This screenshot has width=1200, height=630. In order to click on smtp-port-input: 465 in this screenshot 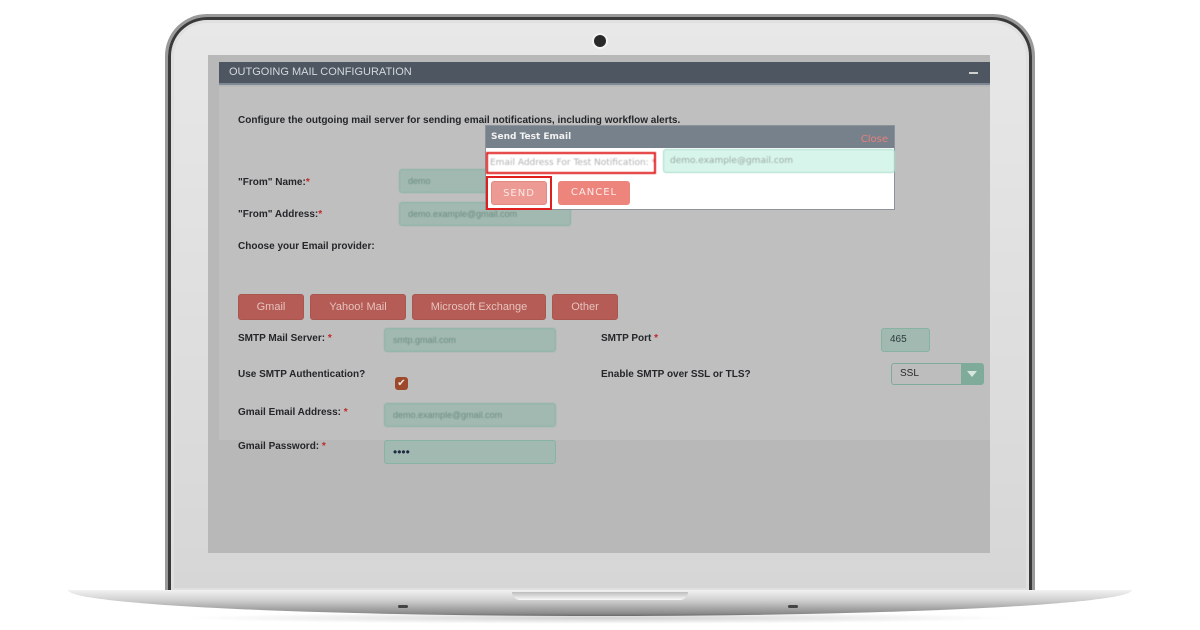, I will do `click(905, 340)`.